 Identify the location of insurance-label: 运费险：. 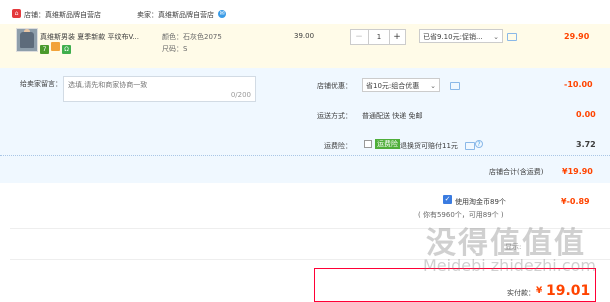
(338, 146).